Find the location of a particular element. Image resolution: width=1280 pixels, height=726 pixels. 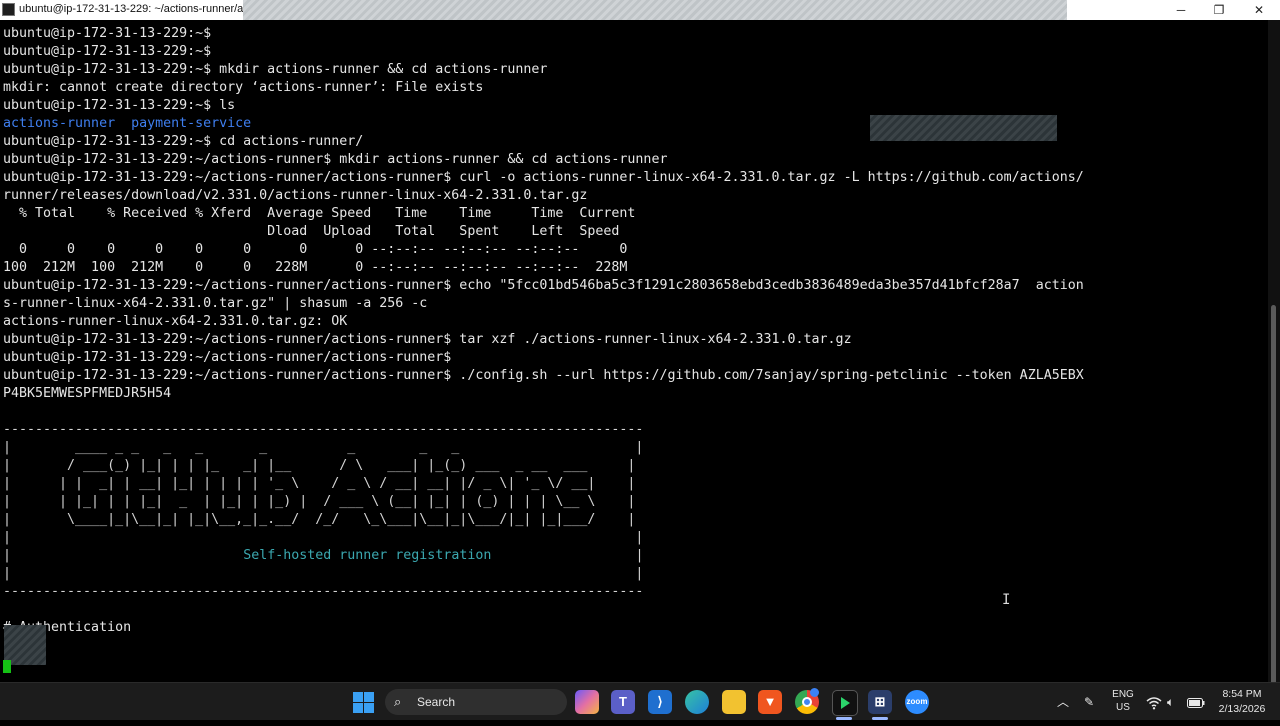

terminal-line: P4BK5EMWESPFMEDJR5H54 is located at coordinates (87, 393).